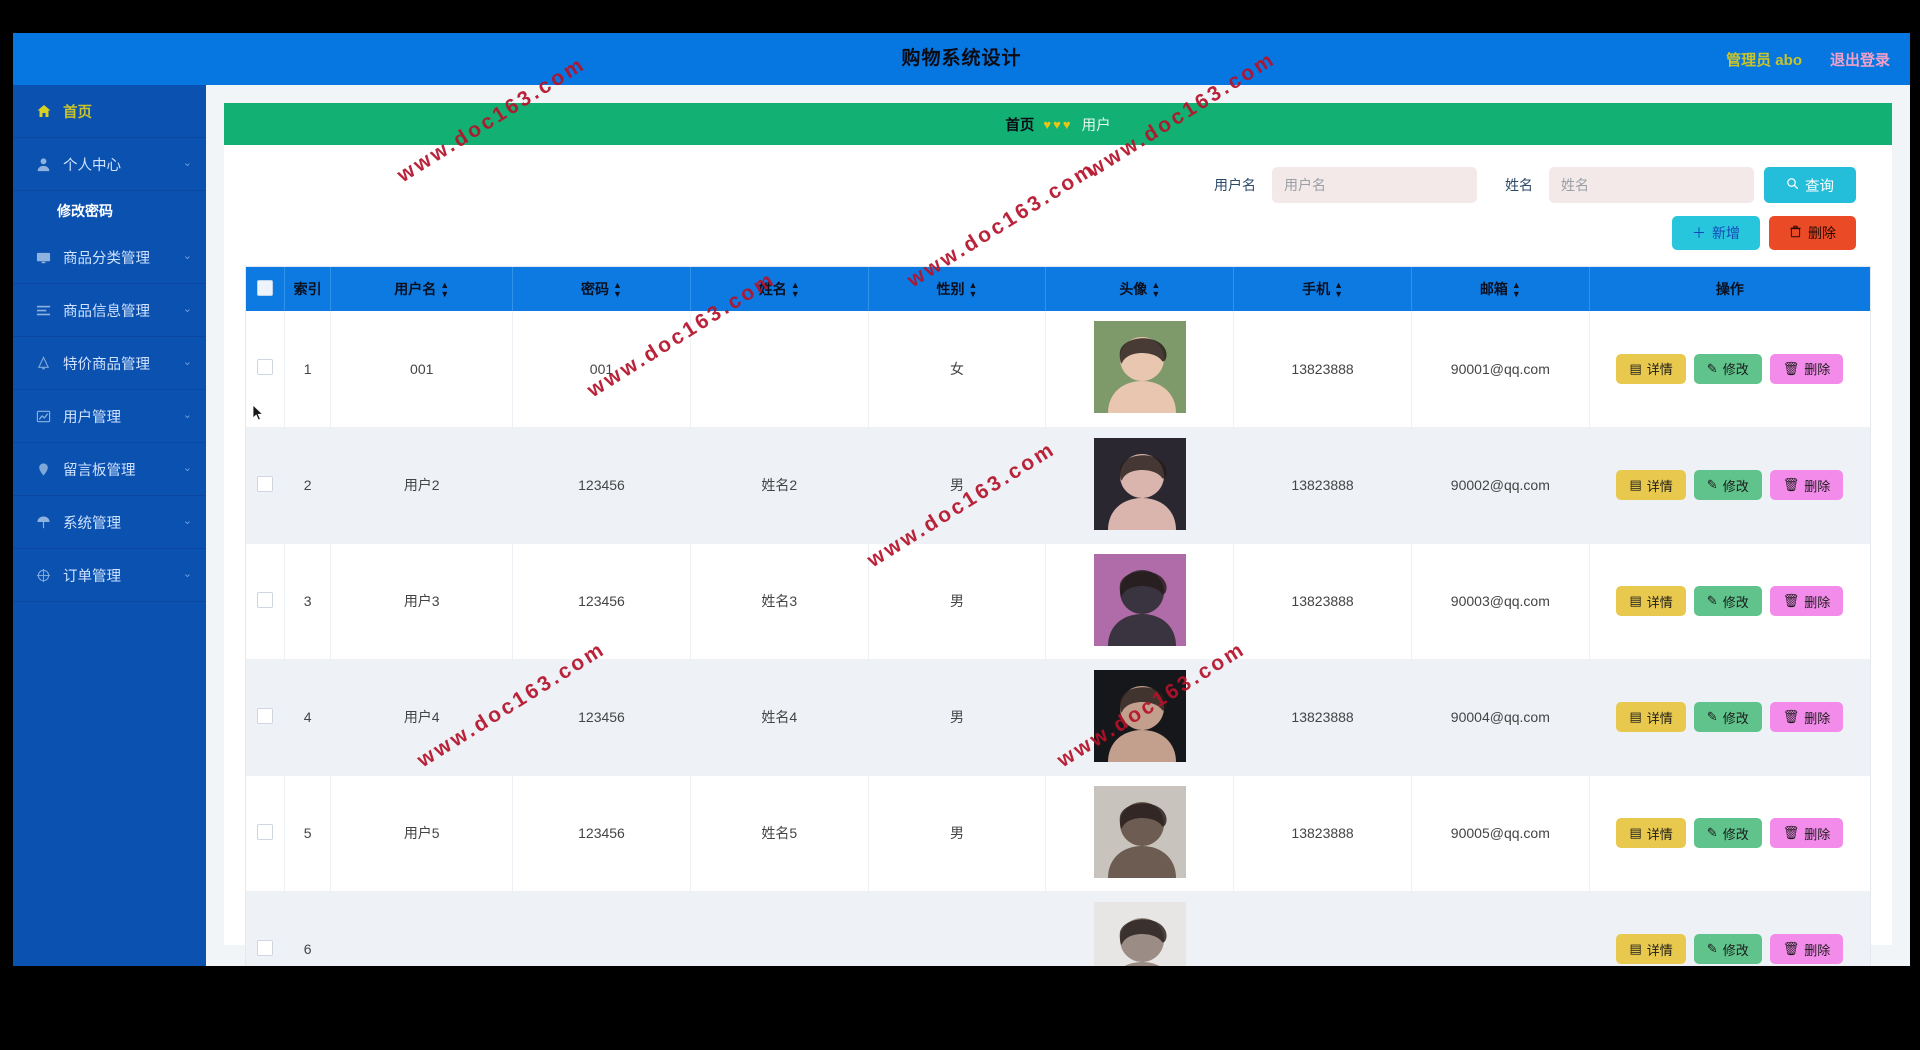 The height and width of the screenshot is (1050, 1920). I want to click on sidebar-item-label: 首页, so click(77, 112).